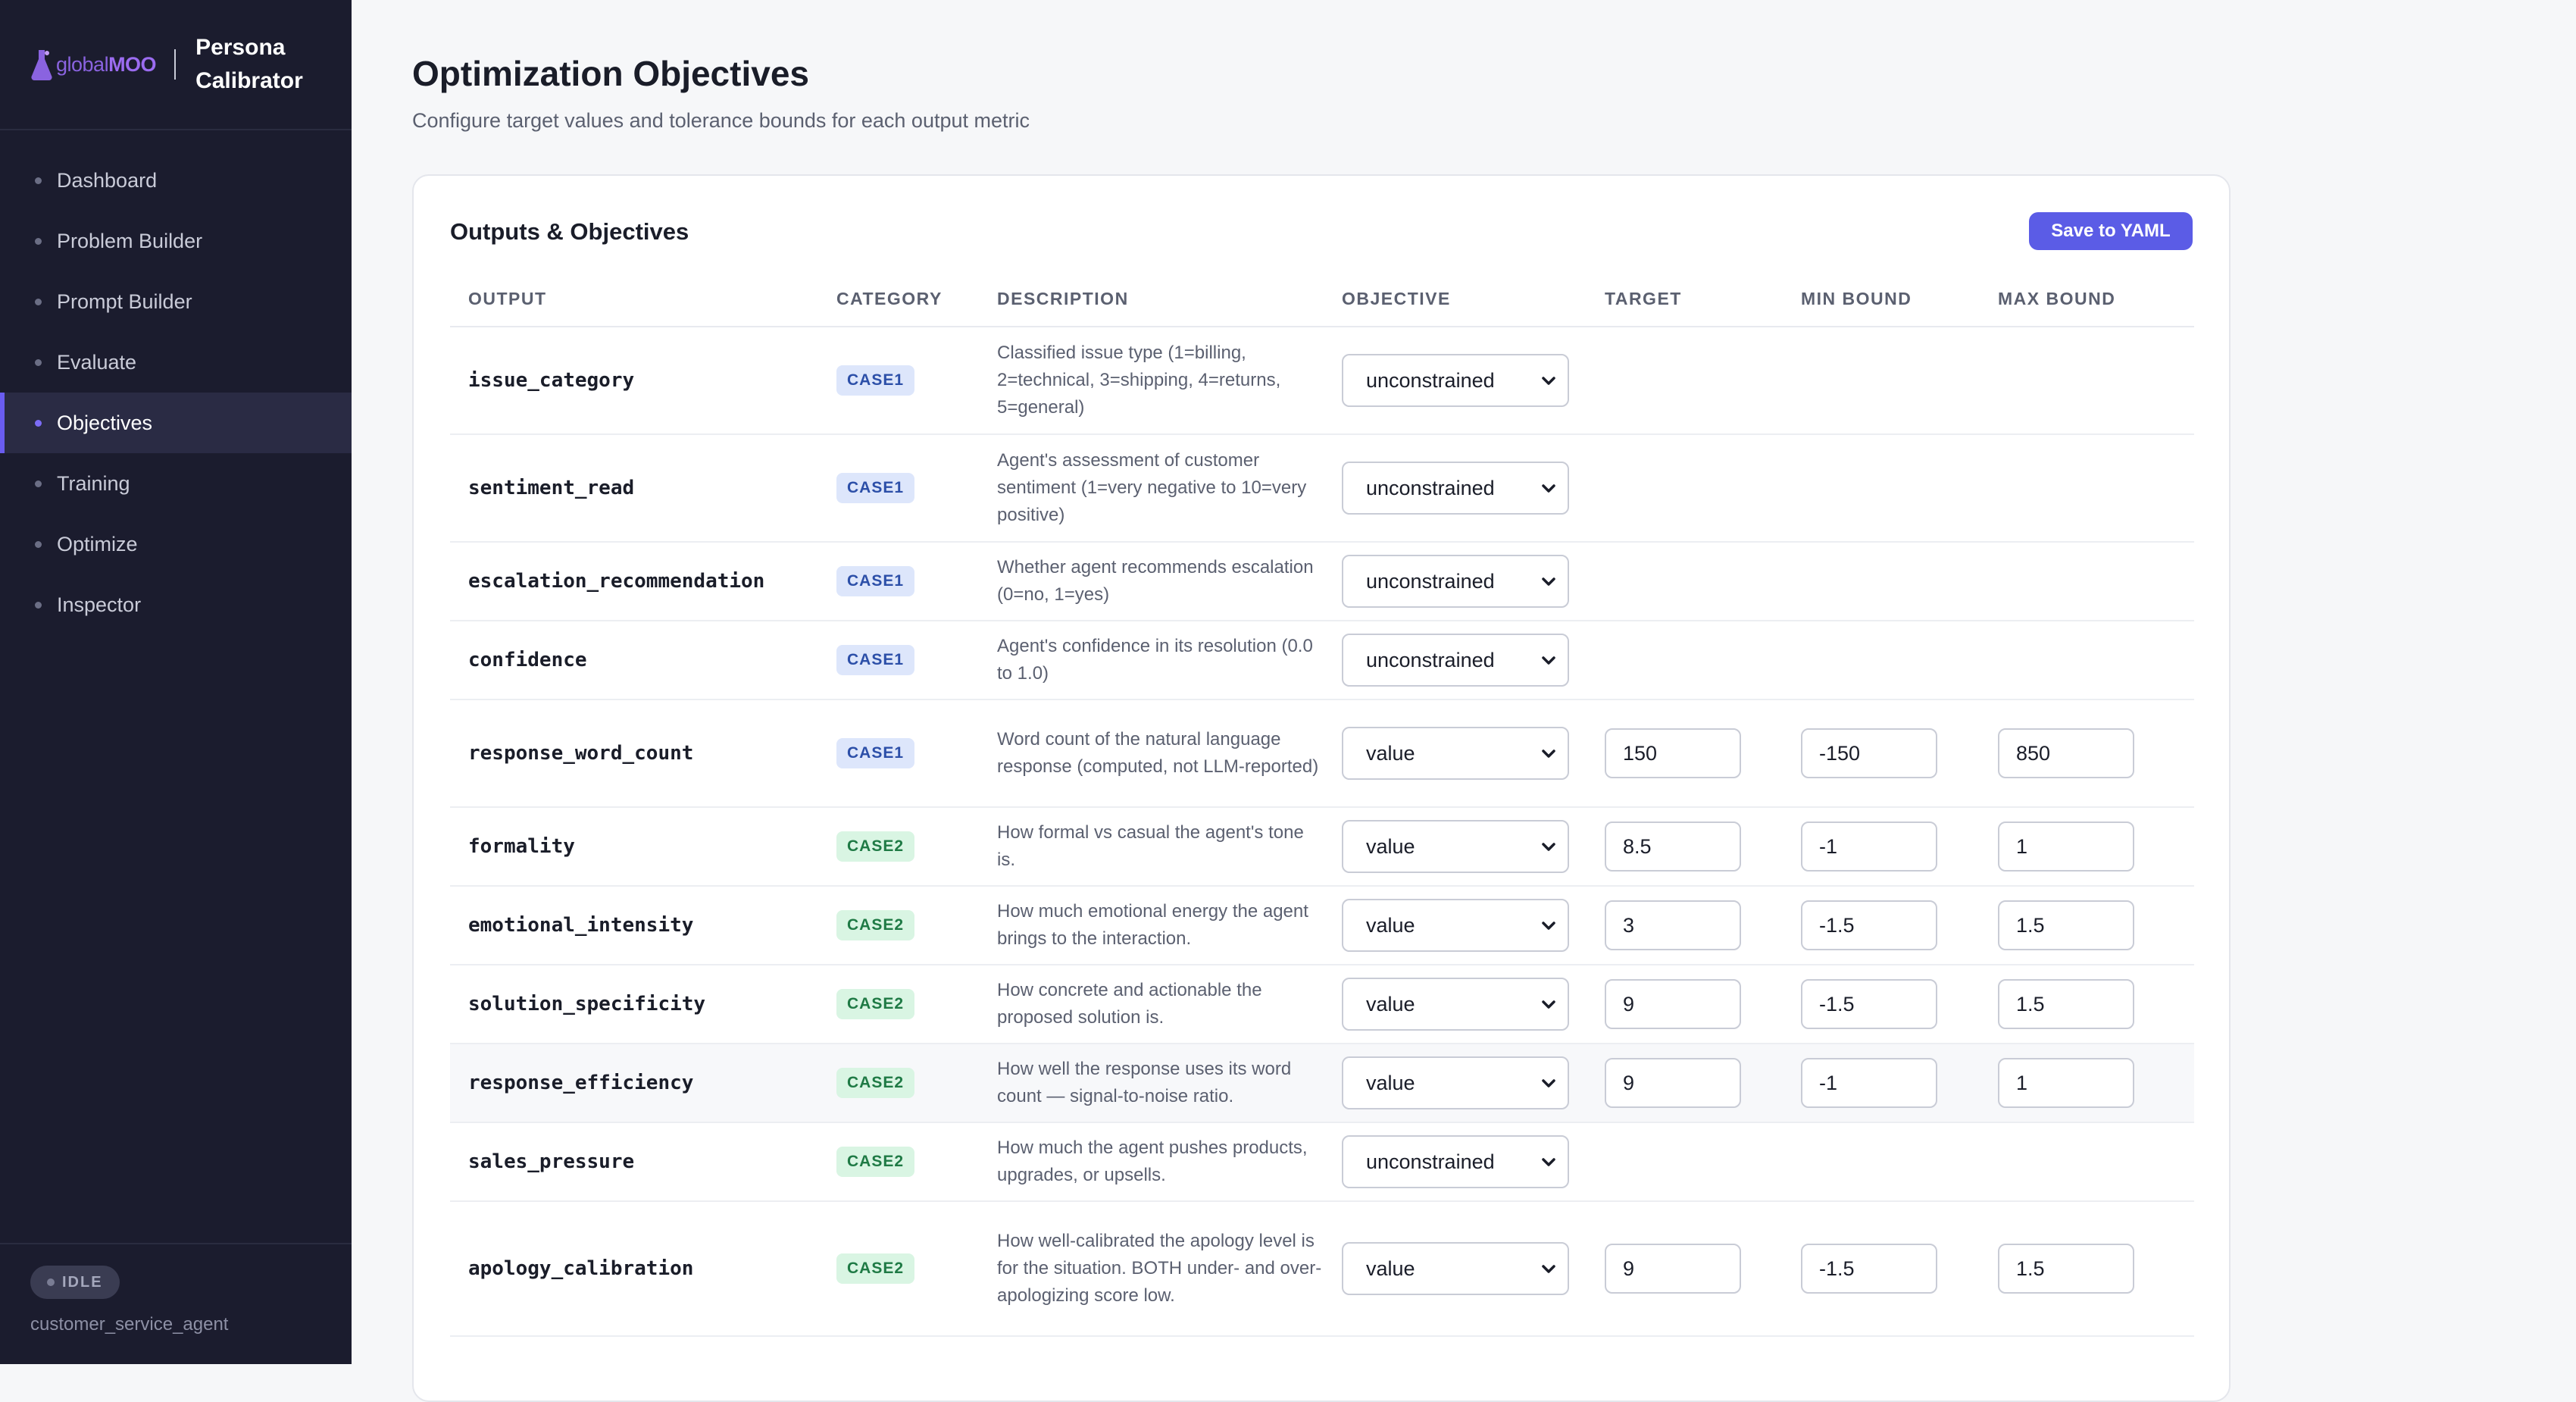 The height and width of the screenshot is (1402, 2576). I want to click on sidebar-item-dashboard: Dashboard, so click(176, 181).